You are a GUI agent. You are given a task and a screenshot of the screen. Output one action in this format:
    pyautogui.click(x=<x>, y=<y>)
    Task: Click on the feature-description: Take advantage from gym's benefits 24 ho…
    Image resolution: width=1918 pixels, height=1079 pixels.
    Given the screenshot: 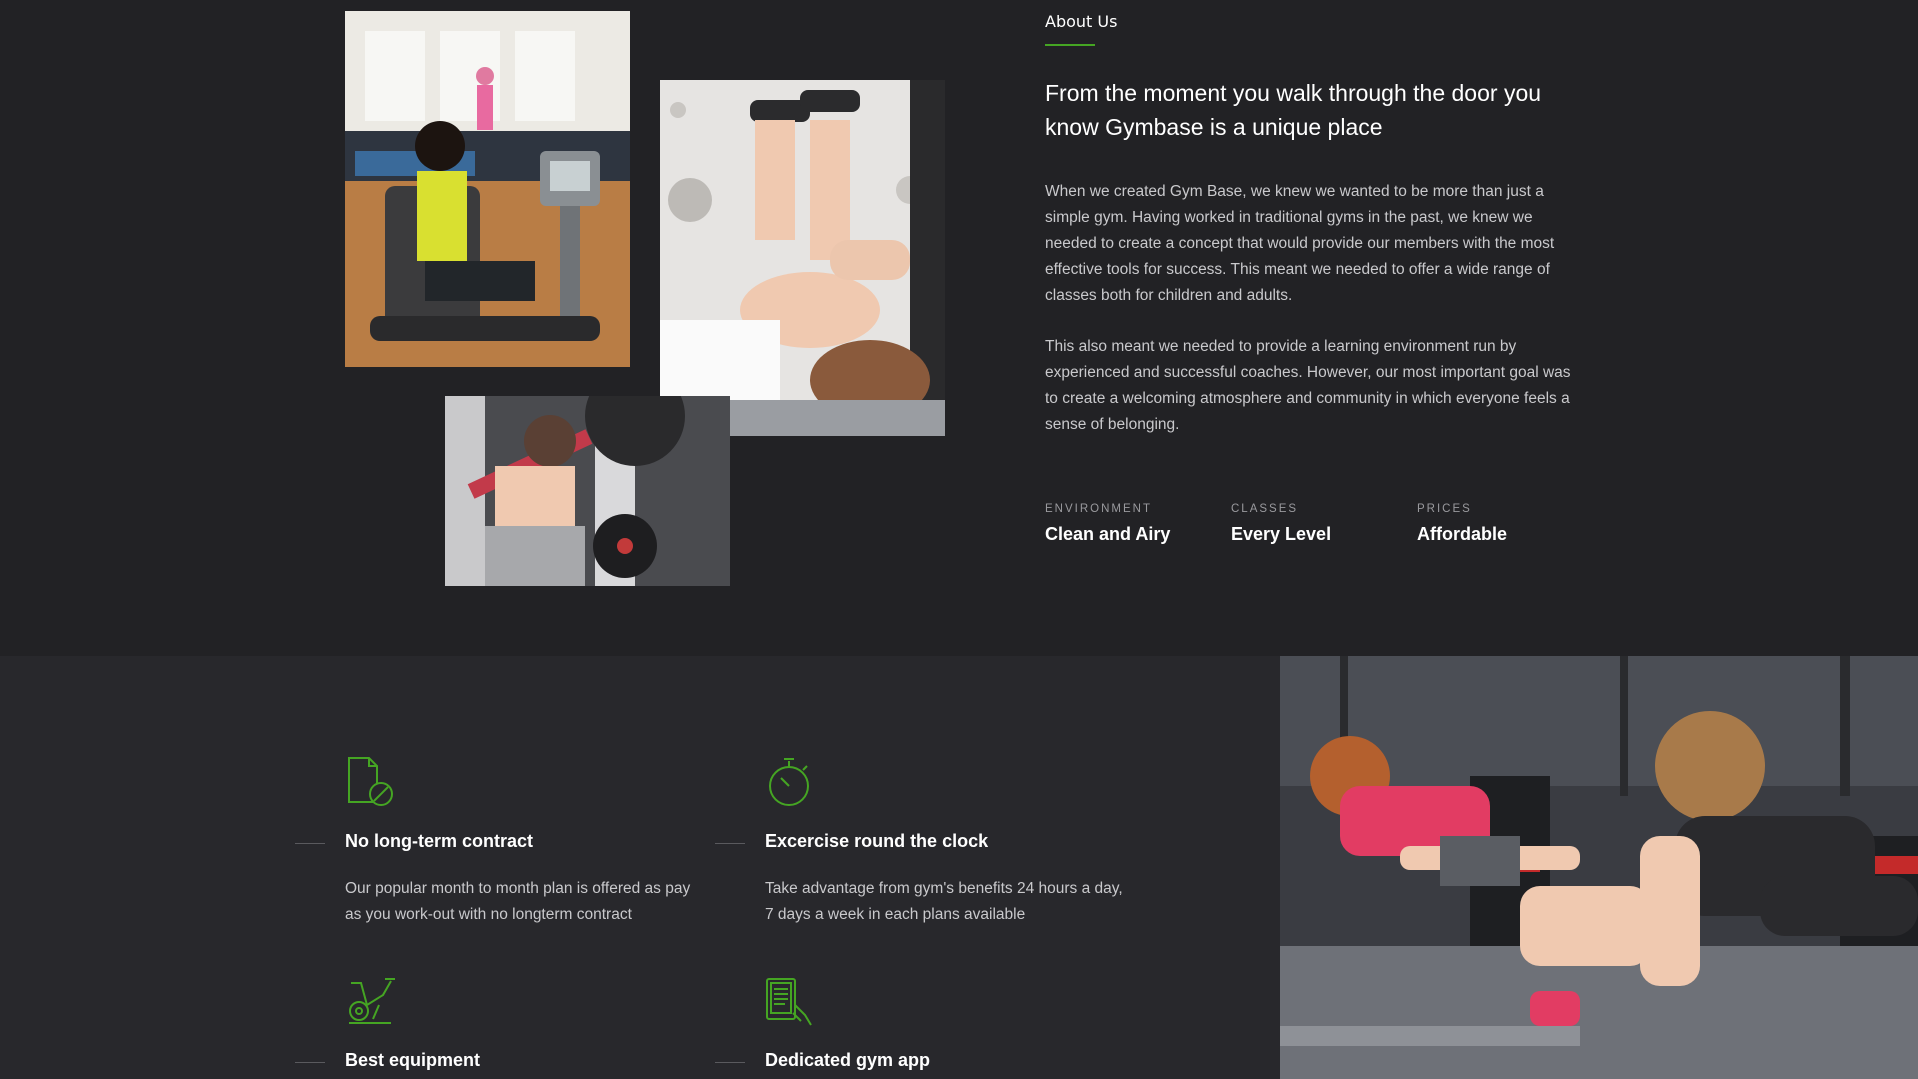 What is the action you would take?
    pyautogui.click(x=944, y=901)
    